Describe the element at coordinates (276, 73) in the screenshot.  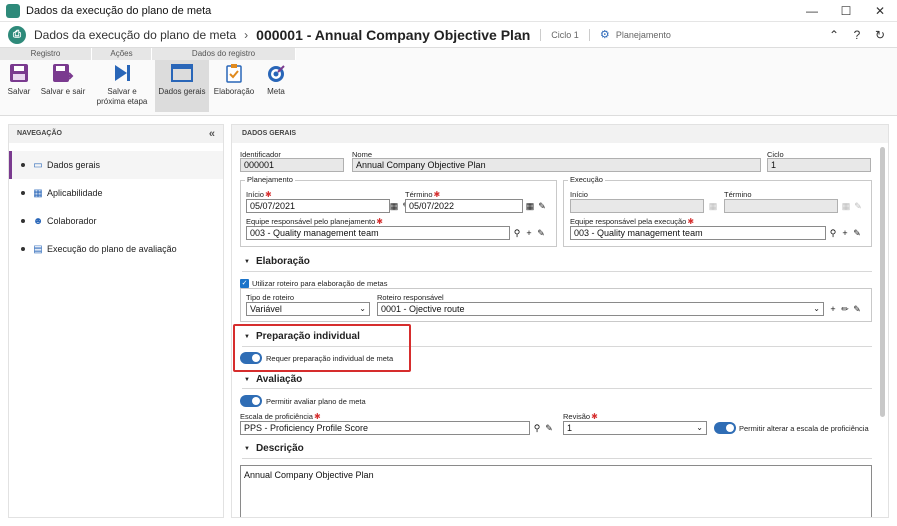
I see `target-icon` at that location.